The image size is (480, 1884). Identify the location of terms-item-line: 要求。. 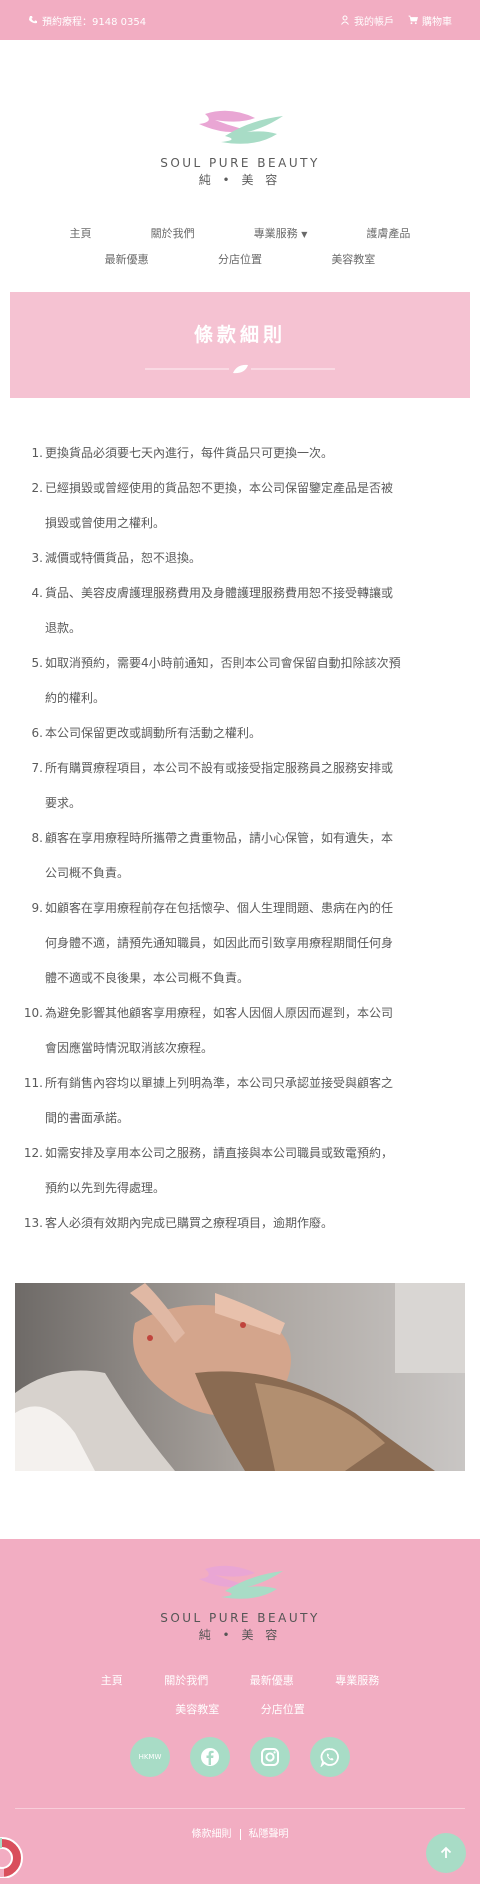
(63, 803).